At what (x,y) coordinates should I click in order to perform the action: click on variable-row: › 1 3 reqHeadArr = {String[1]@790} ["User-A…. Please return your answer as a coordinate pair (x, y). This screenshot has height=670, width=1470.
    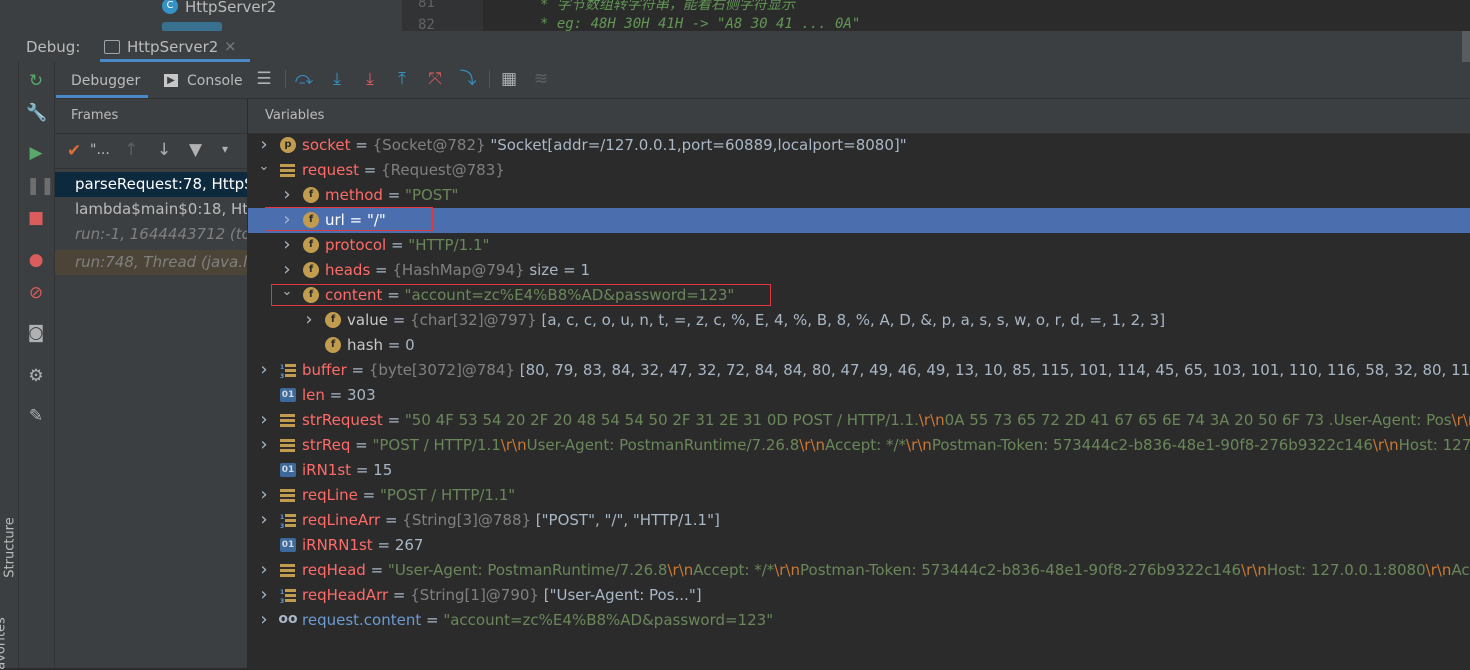
    Looking at the image, I should click on (859, 595).